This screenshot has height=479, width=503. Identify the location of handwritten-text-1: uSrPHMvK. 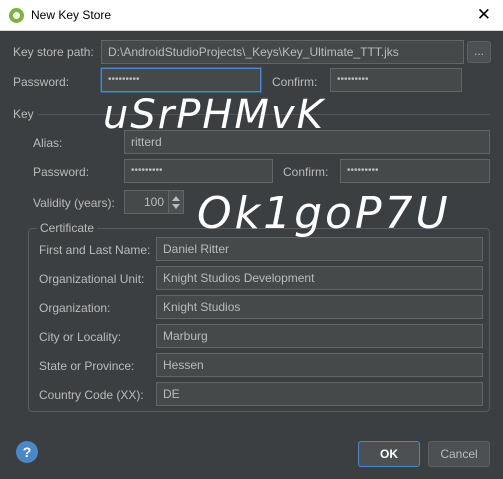
(214, 115).